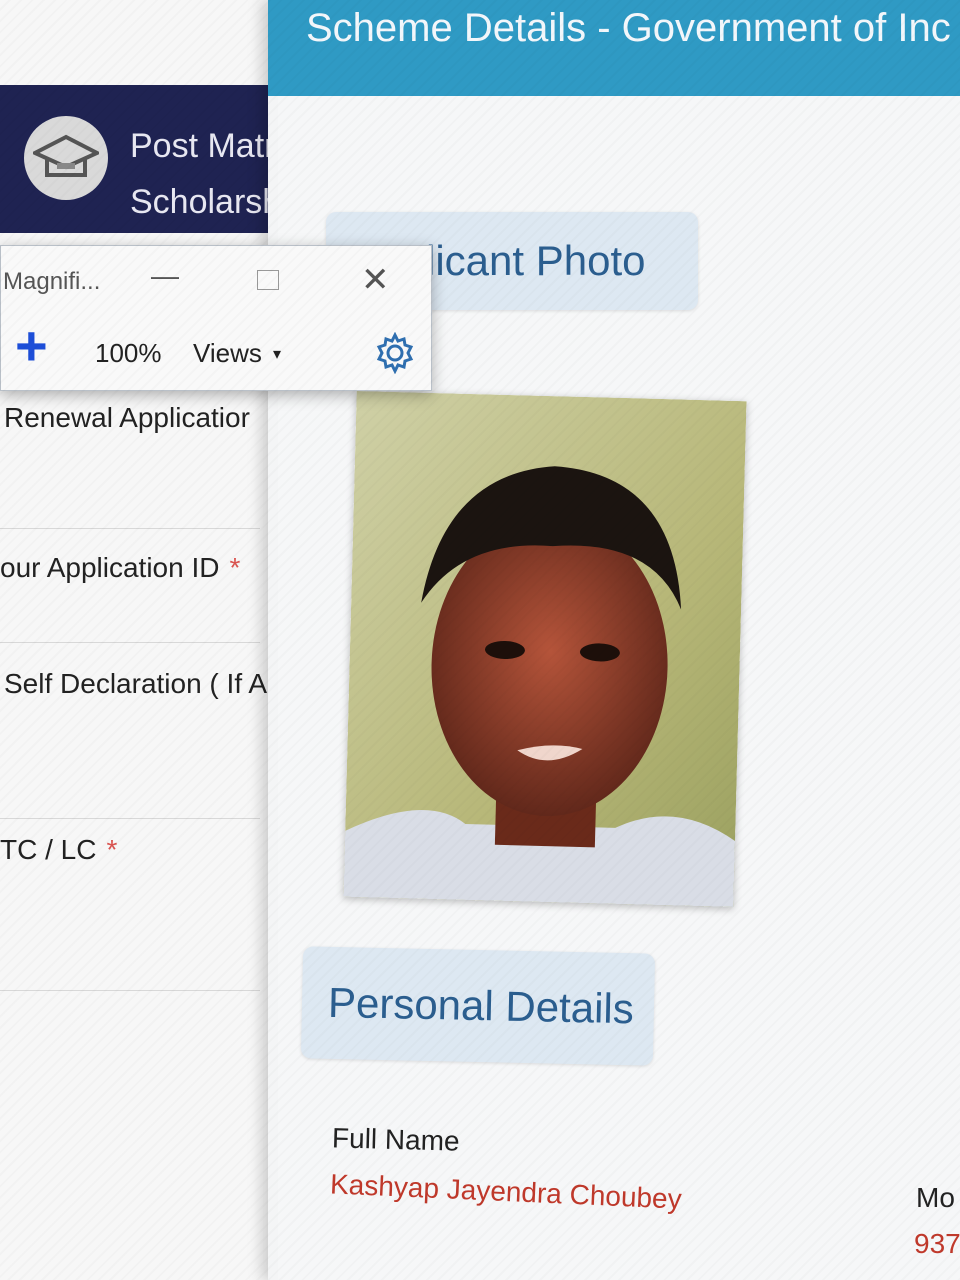 The width and height of the screenshot is (960, 1280). I want to click on personal-details-heading: Personal Details, so click(478, 1006).